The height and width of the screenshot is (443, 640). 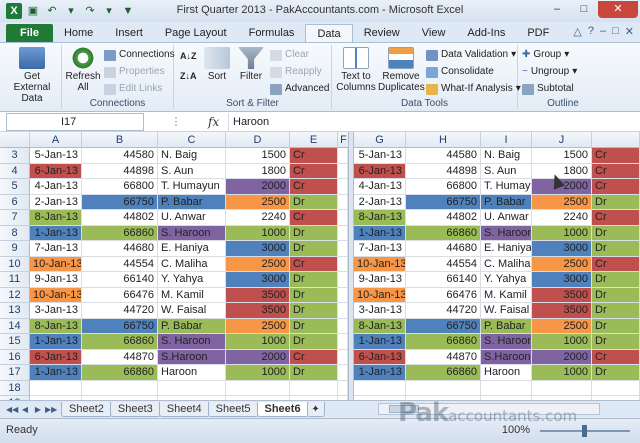 I want to click on table-cell: 7-Jan-13, so click(x=380, y=249).